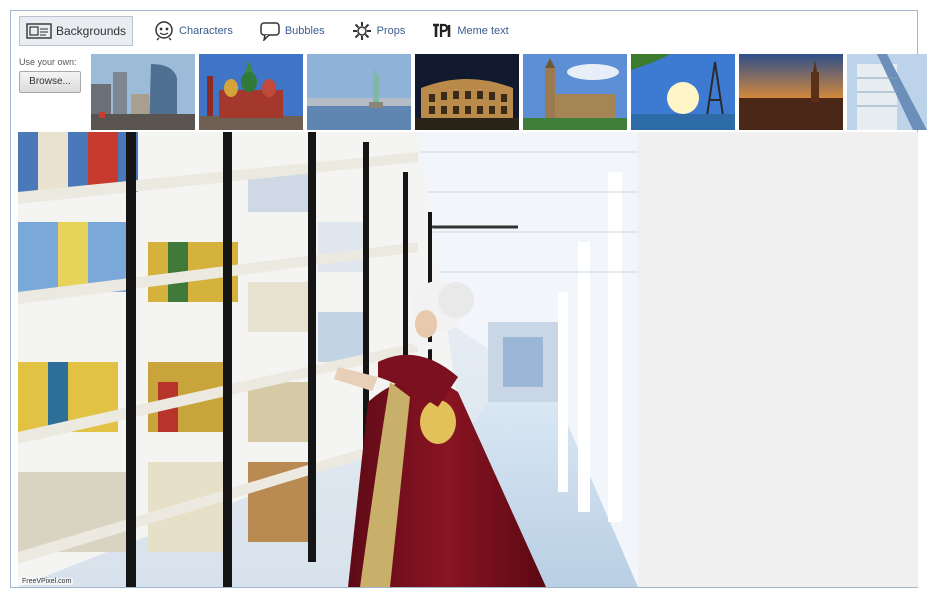 This screenshot has width=927, height=592. I want to click on tab-label: Characters, so click(206, 31).